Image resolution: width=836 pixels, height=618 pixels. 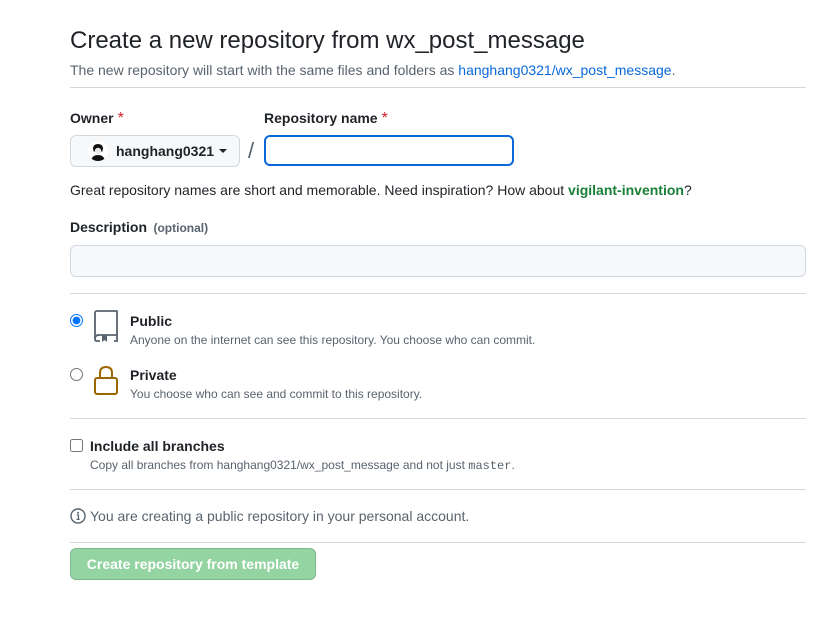 I want to click on default-branch-name: master, so click(x=490, y=466).